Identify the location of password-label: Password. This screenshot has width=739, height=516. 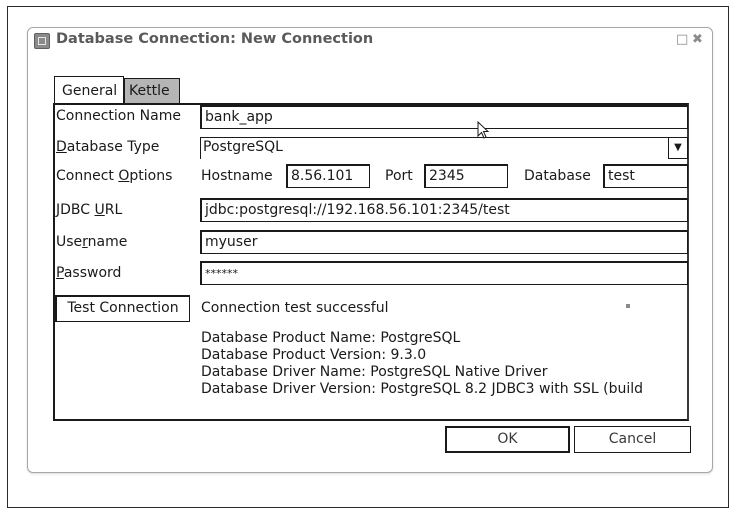
(89, 273).